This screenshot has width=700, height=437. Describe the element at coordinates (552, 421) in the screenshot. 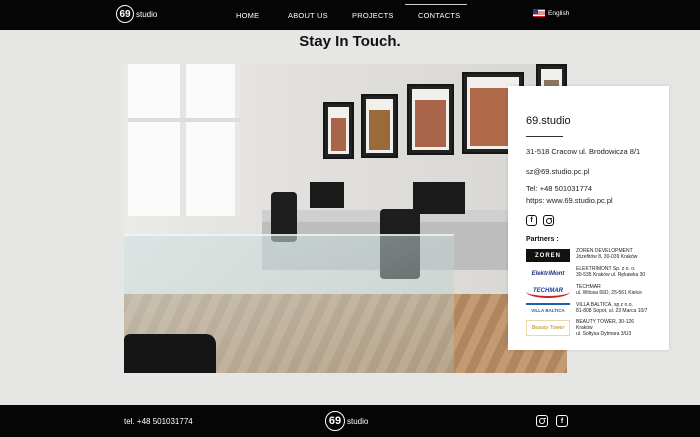

I see `footer-social-icons: f` at that location.